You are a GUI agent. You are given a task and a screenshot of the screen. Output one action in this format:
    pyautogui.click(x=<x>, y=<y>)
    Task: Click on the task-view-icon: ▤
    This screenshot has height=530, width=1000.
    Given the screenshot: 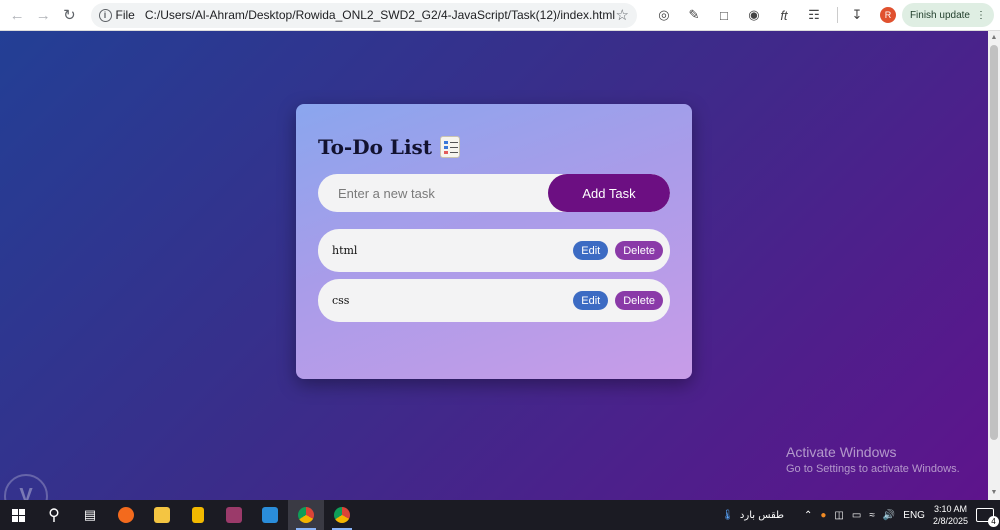 What is the action you would take?
    pyautogui.click(x=90, y=515)
    